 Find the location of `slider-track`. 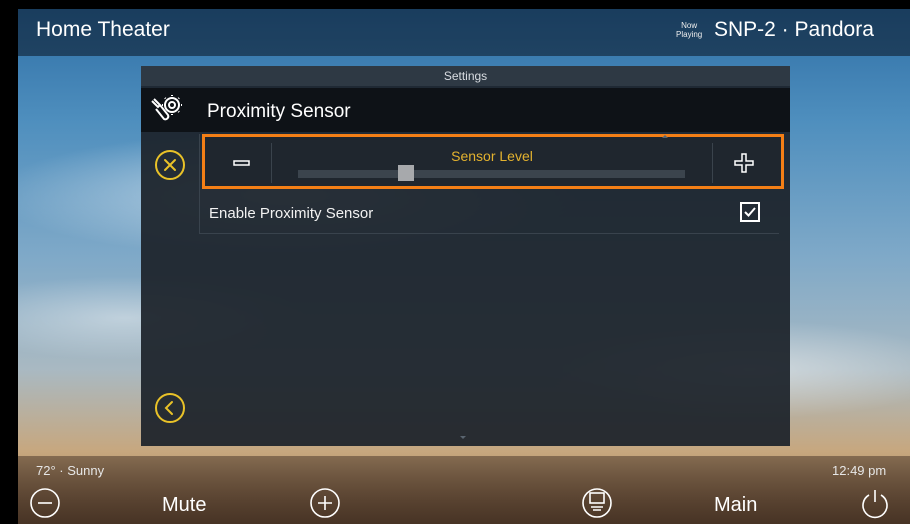

slider-track is located at coordinates (491, 174).